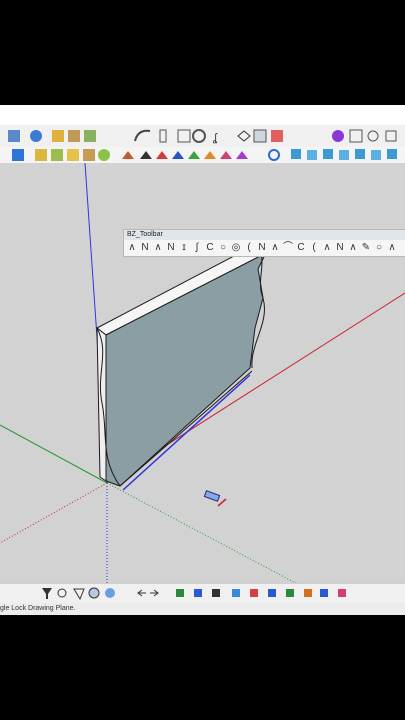 The image size is (405, 720). What do you see at coordinates (18, 155) in the screenshot?
I see `layer-icon` at bounding box center [18, 155].